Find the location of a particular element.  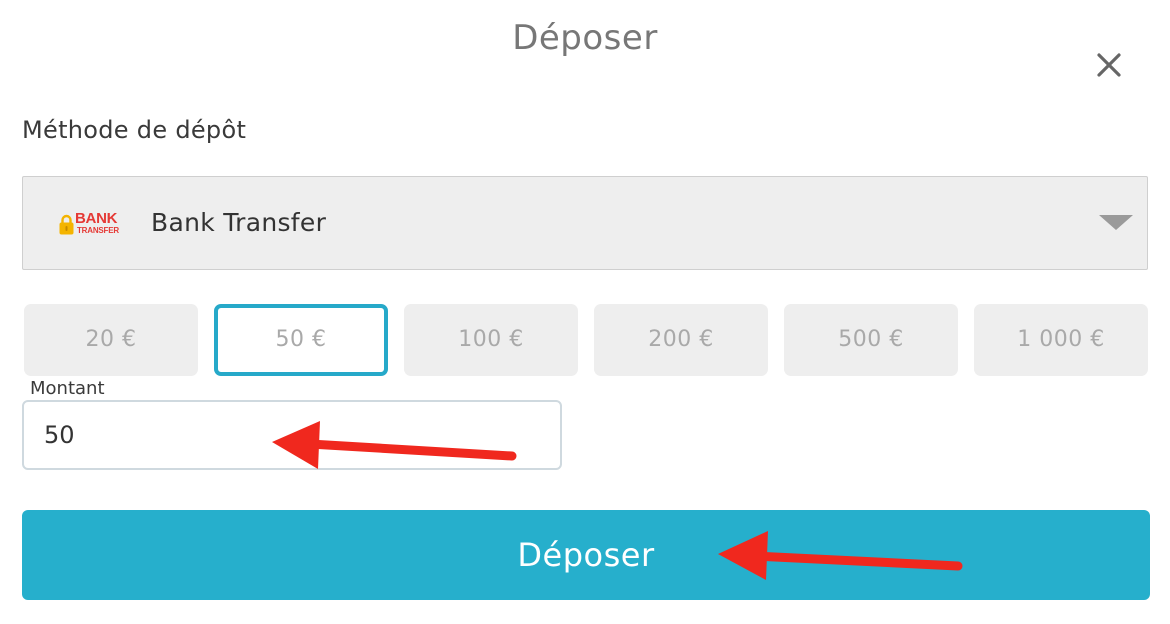

padlock-icon is located at coordinates (66, 224).